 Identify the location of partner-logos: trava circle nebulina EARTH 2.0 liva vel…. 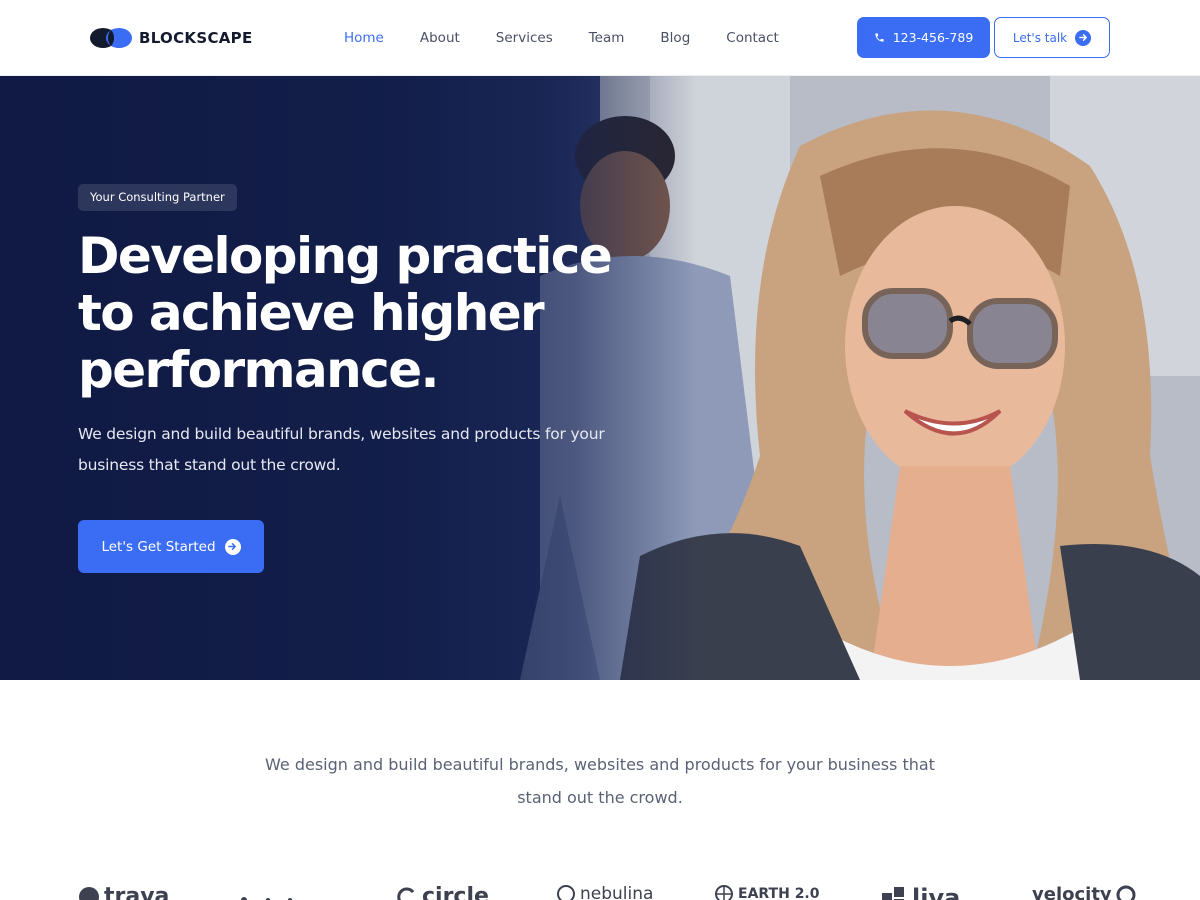
(600, 890).